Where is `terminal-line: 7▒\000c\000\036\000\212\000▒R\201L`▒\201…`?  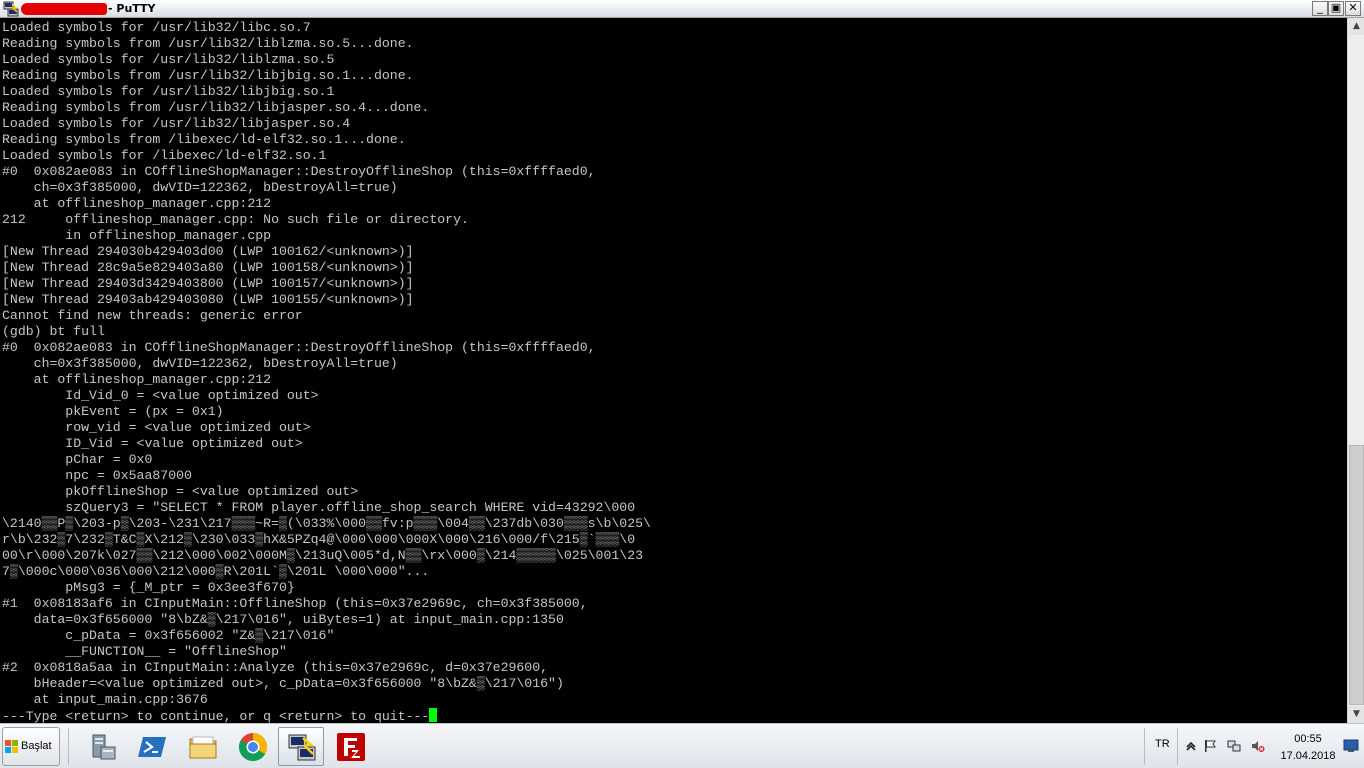
terminal-line: 7▒\000c\000\036\000\212\000▒R\201L`▒\201… is located at coordinates (674, 572).